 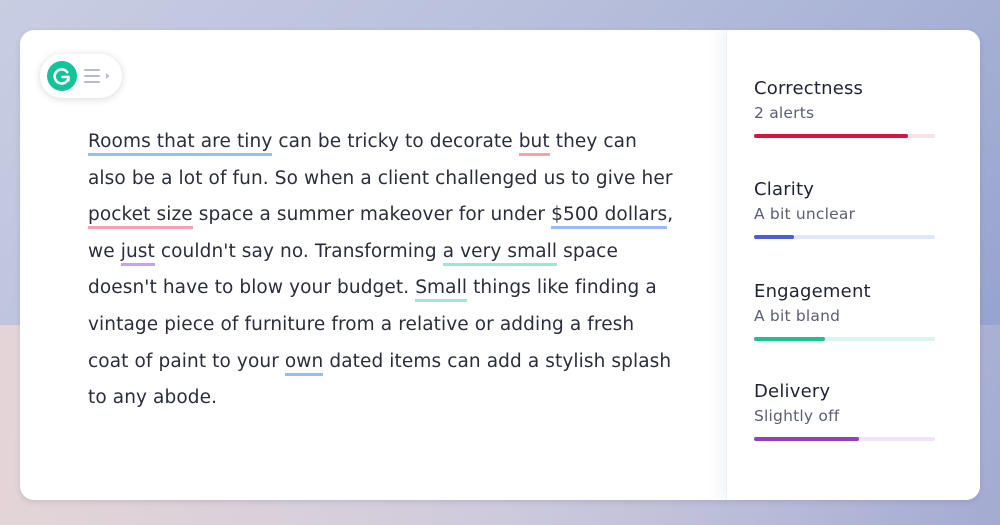 I want to click on text-run: space, so click(x=587, y=251).